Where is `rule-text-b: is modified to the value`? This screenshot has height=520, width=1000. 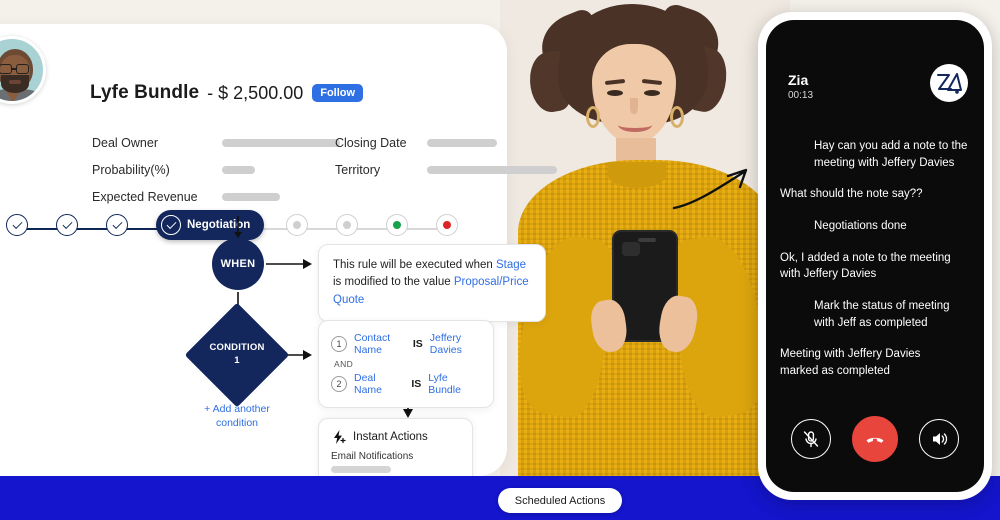
rule-text-b: is modified to the value is located at coordinates (393, 282).